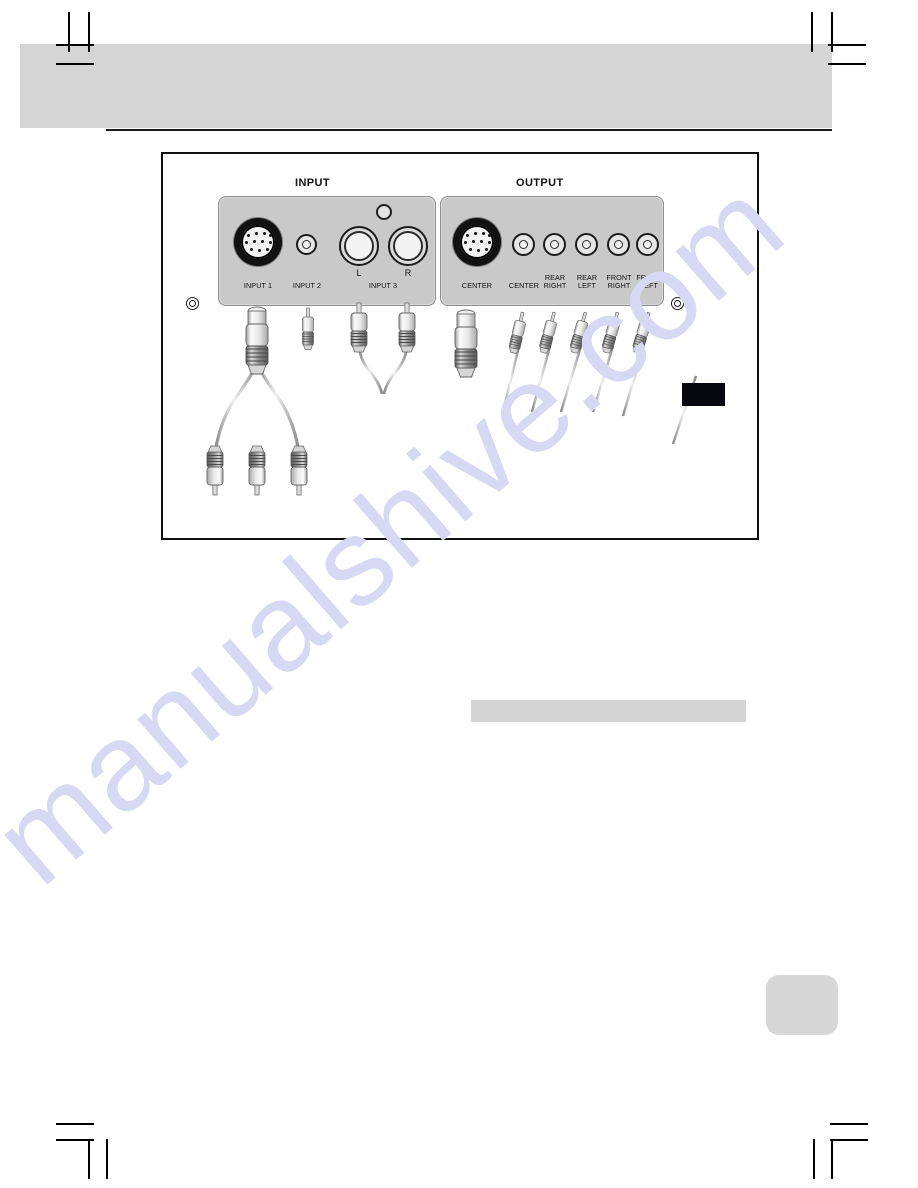 The width and height of the screenshot is (918, 1188). Describe the element at coordinates (308, 353) in the screenshot. I see `cable-single-mini-plug` at that location.